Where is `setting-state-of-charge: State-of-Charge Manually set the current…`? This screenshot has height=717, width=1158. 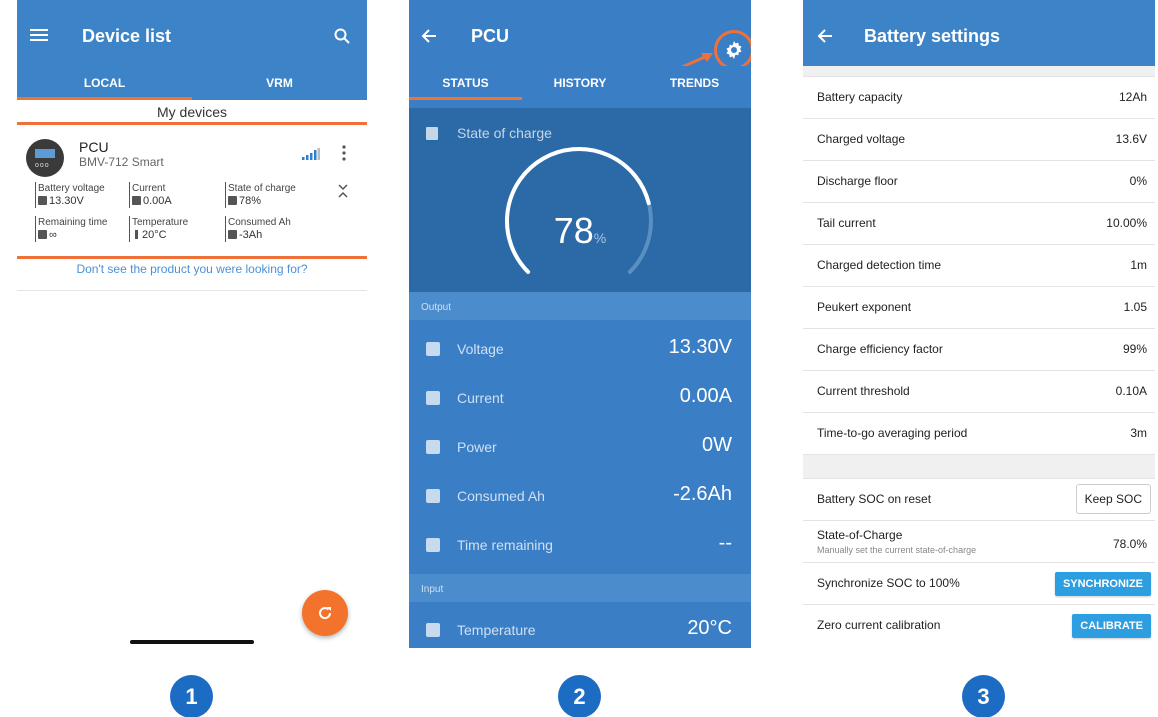
setting-state-of-charge: State-of-Charge Manually set the current… is located at coordinates (979, 542).